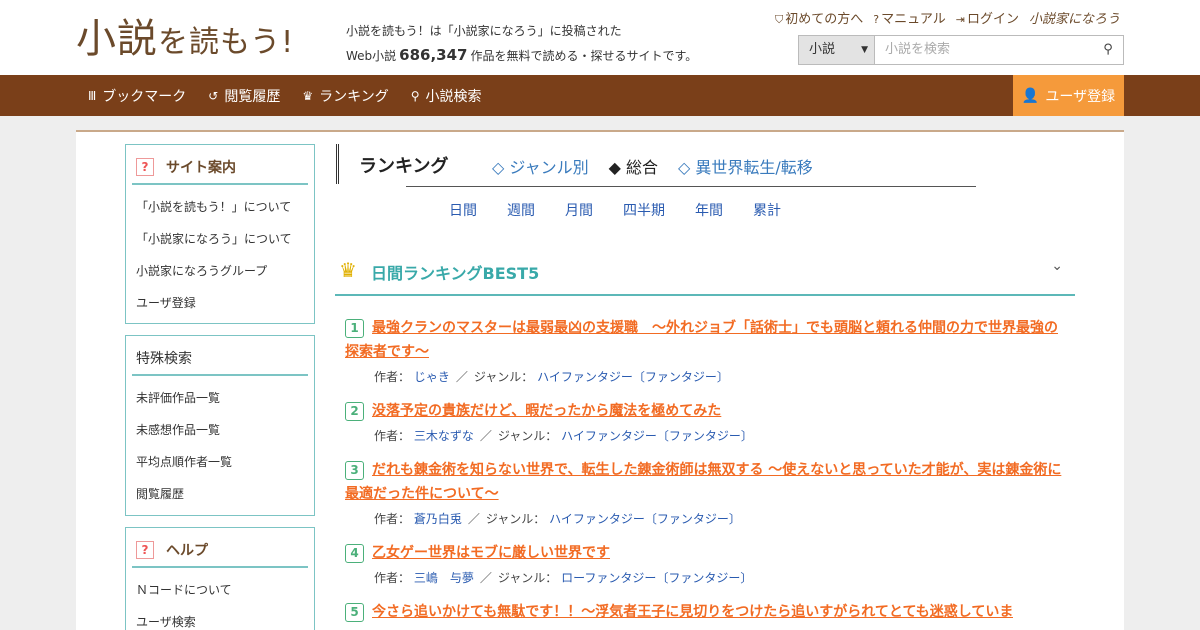 The height and width of the screenshot is (630, 1200). I want to click on period-monthly: 月間, so click(579, 210).